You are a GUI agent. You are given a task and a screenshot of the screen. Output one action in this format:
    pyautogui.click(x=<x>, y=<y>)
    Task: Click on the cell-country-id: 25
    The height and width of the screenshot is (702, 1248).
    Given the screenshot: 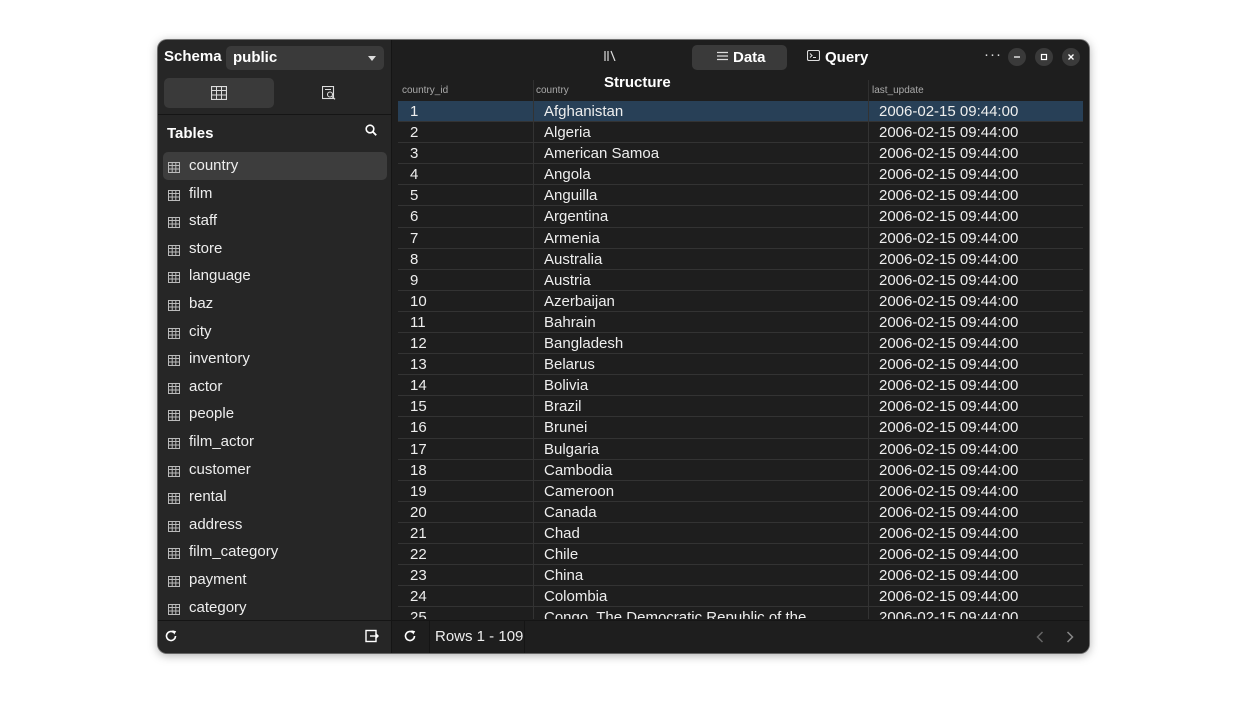 What is the action you would take?
    pyautogui.click(x=418, y=614)
    